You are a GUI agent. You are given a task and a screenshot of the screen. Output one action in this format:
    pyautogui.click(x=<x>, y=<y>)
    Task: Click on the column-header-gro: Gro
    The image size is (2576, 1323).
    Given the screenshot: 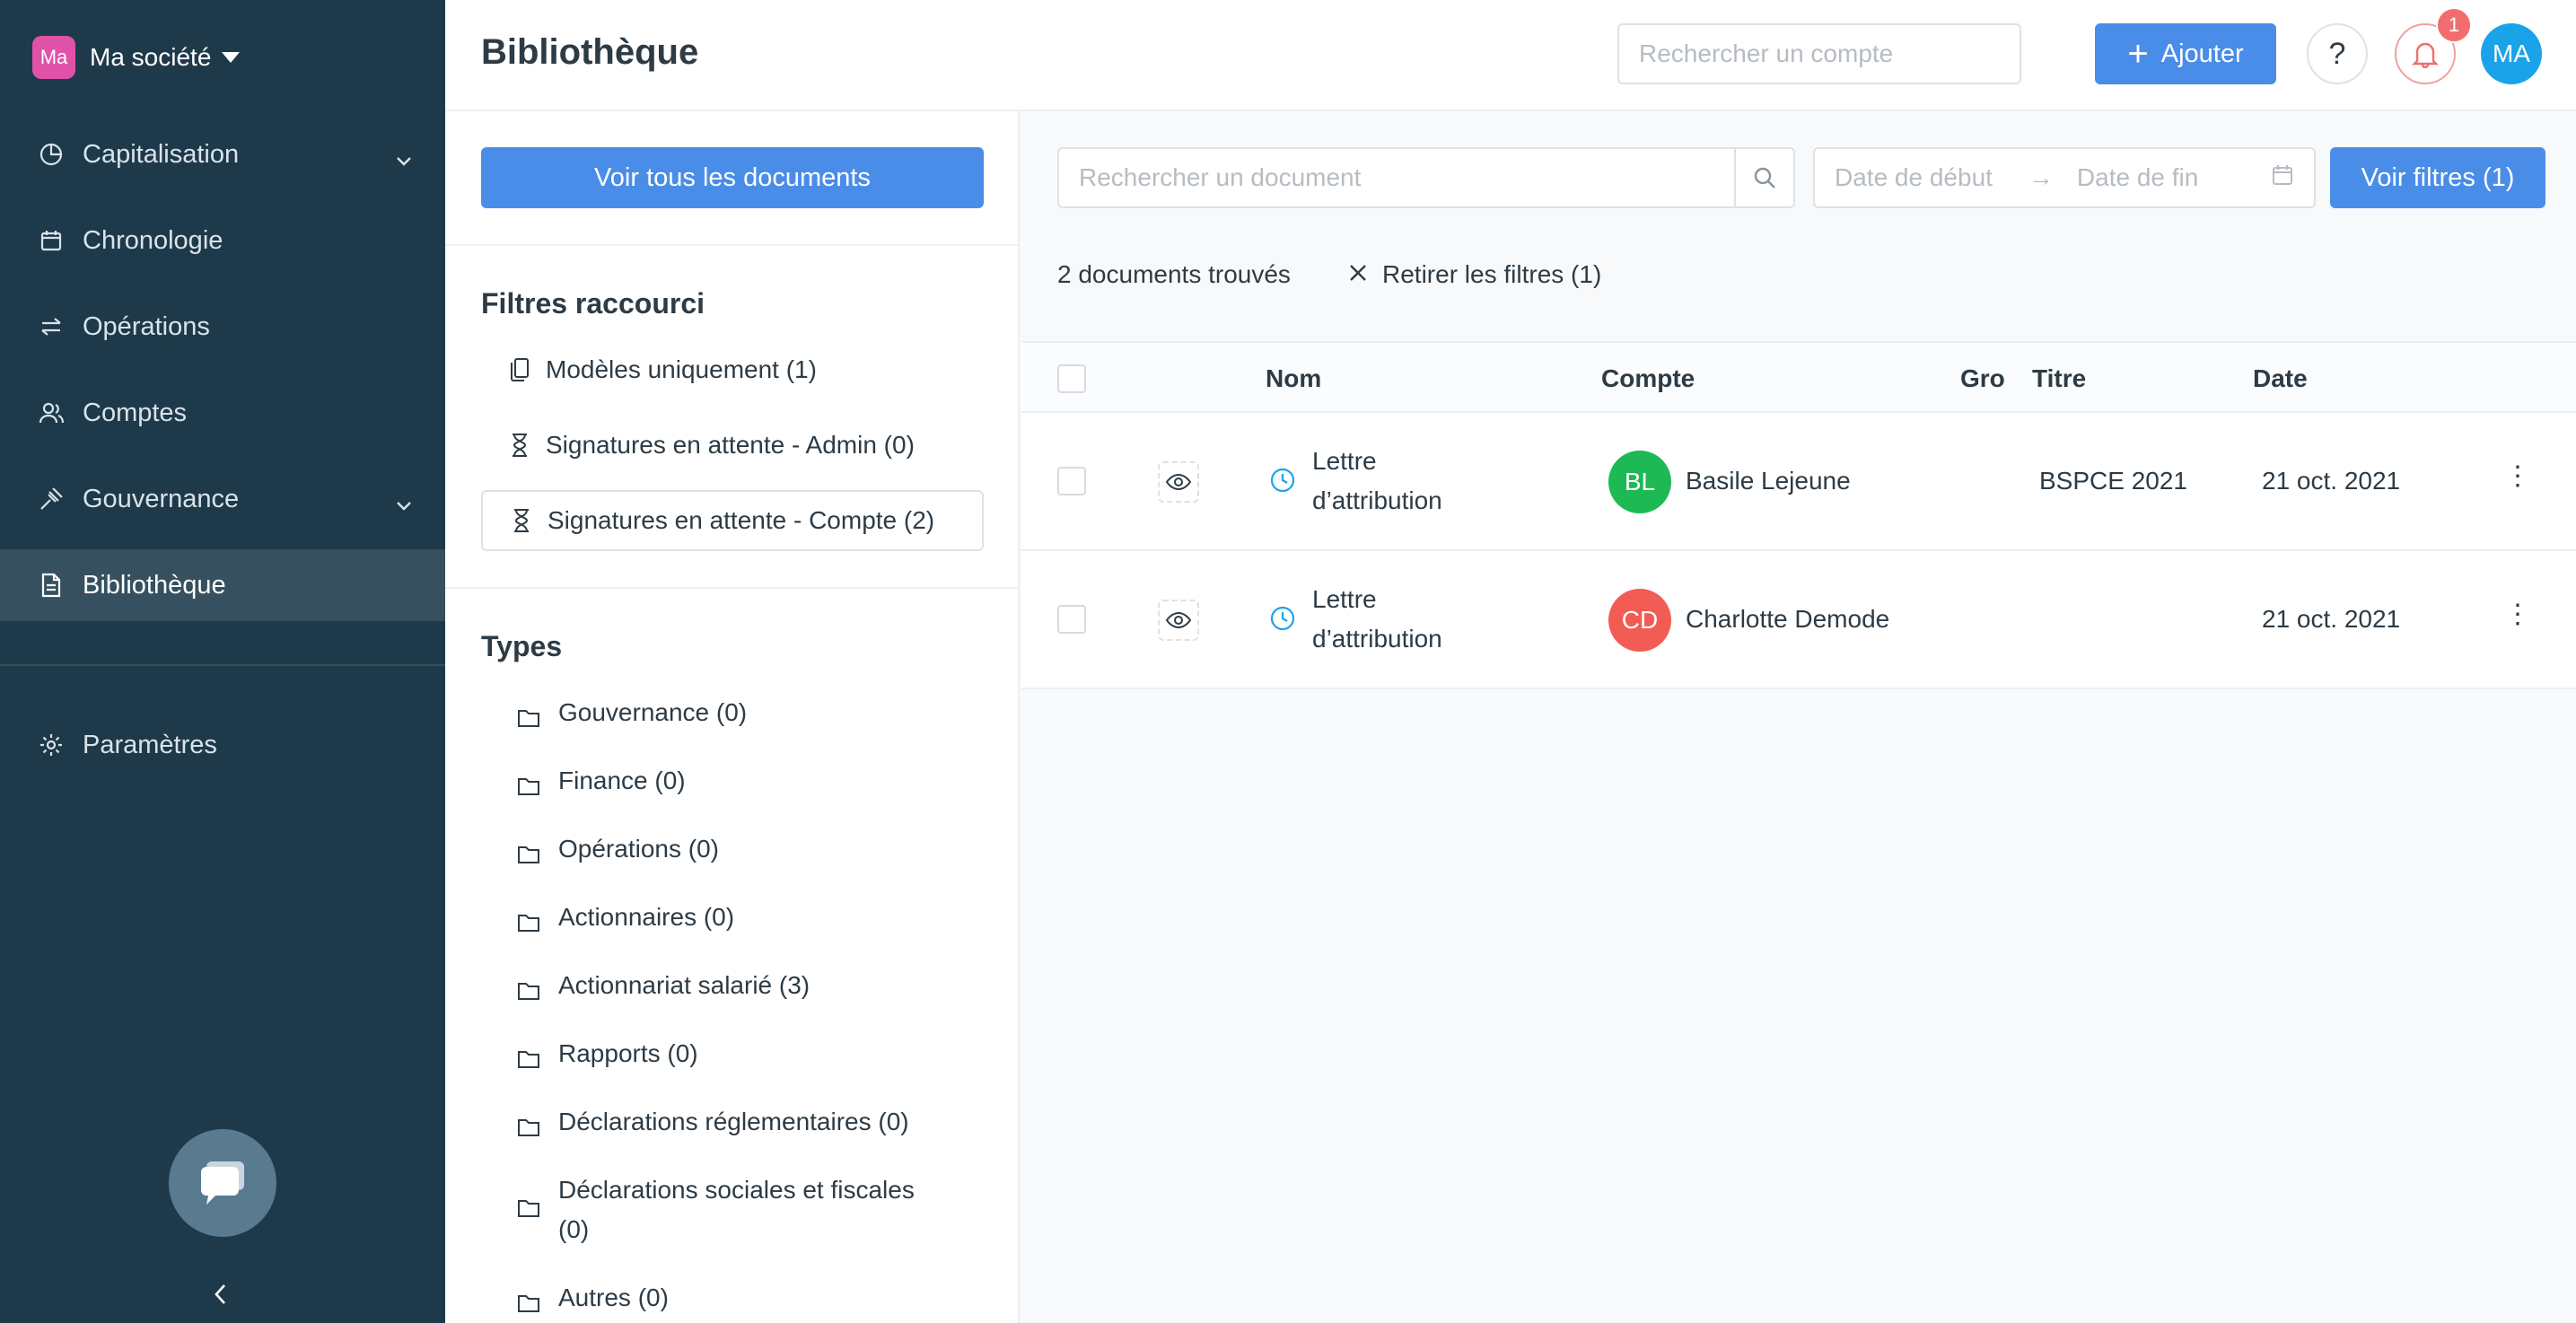 What is the action you would take?
    pyautogui.click(x=1982, y=378)
    